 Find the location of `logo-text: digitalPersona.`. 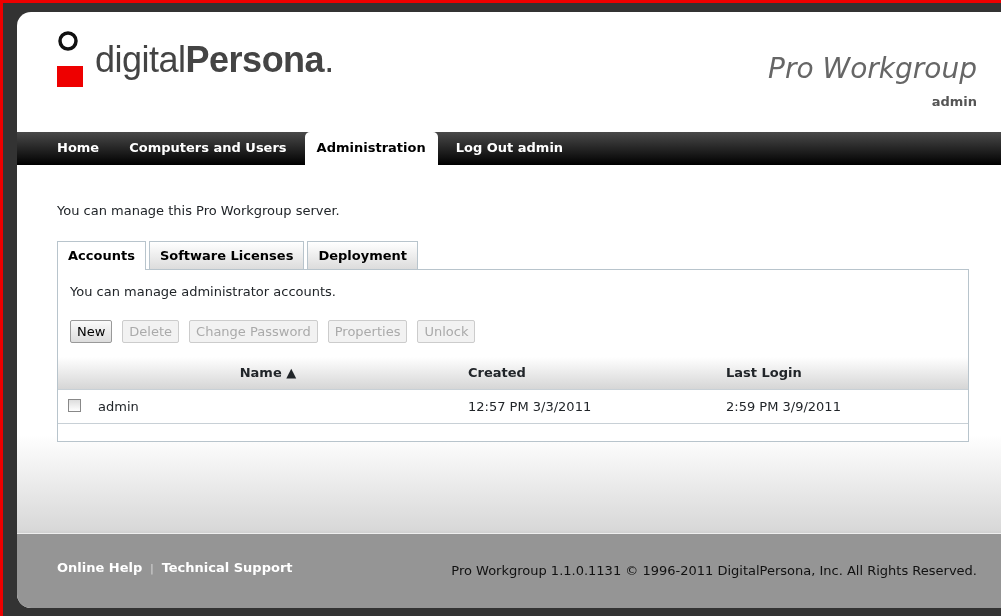

logo-text: digitalPersona. is located at coordinates (214, 60).